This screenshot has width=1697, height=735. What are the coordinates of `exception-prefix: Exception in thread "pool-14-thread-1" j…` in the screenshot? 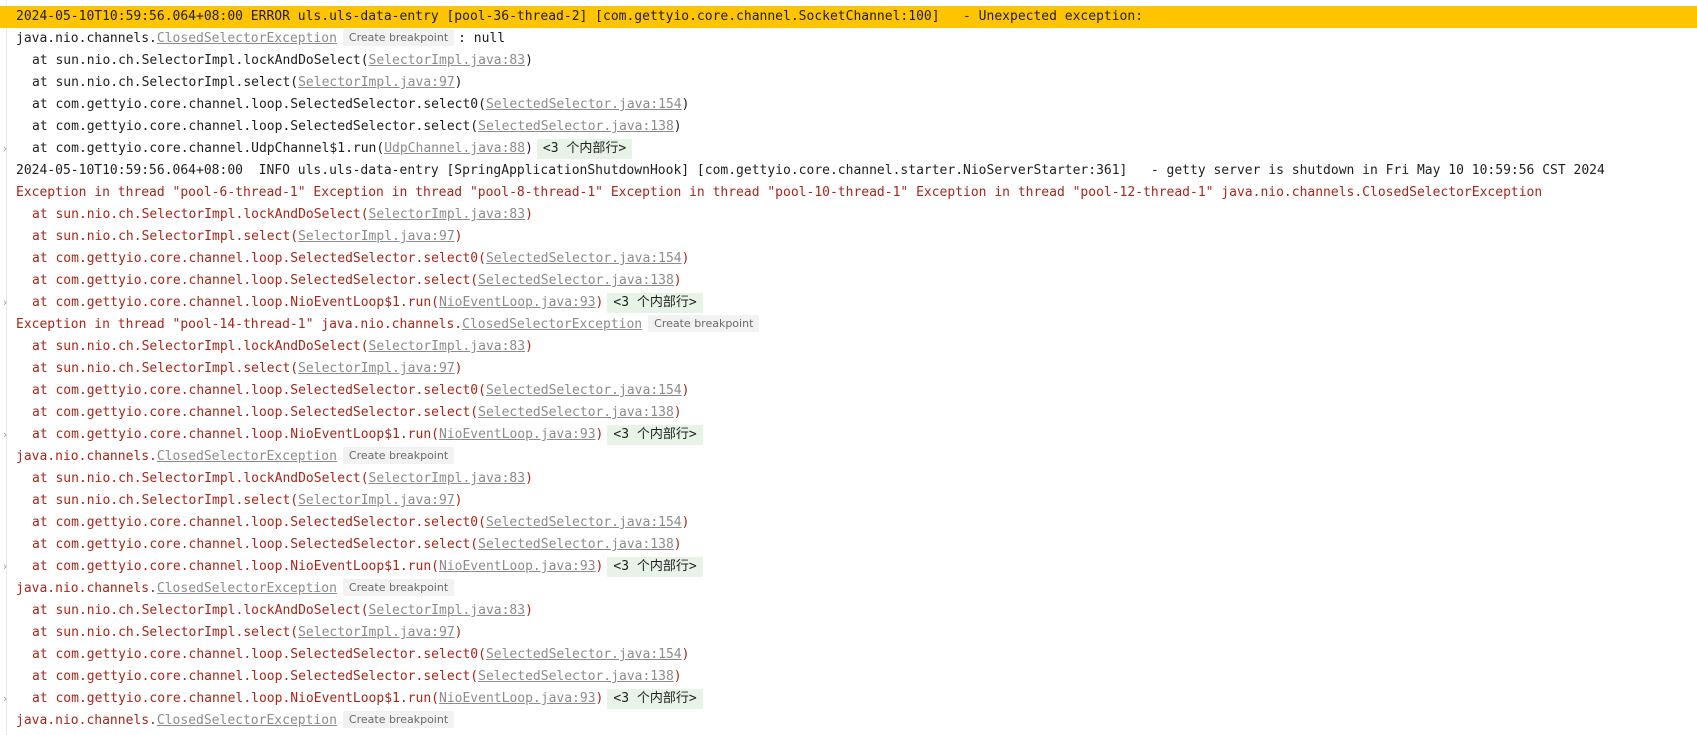 It's located at (239, 324).